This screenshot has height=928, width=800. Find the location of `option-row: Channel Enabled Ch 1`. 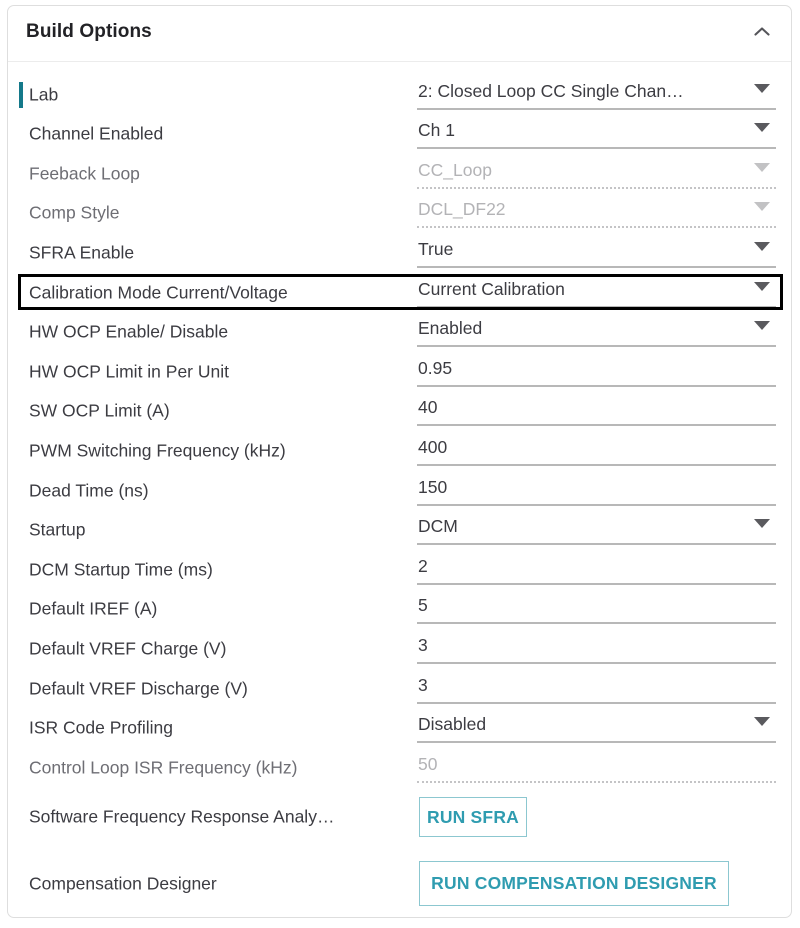

option-row: Channel Enabled Ch 1 is located at coordinates (399, 134).